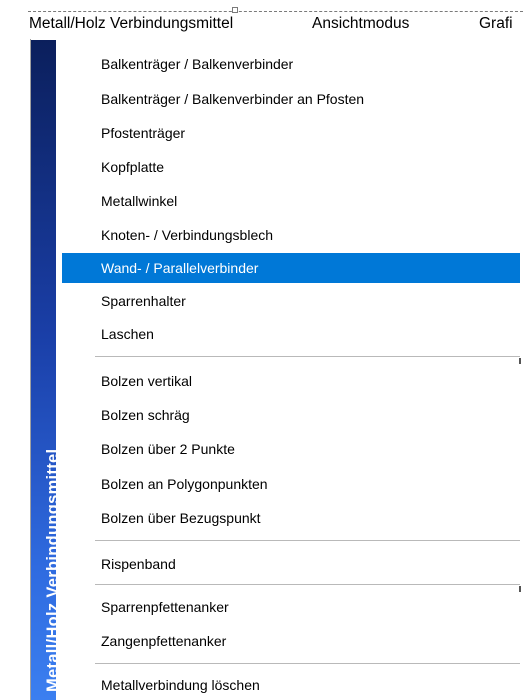 This screenshot has width=523, height=700. What do you see at coordinates (165, 607) in the screenshot?
I see `menu-item-label: Sparrenpfettenanker` at bounding box center [165, 607].